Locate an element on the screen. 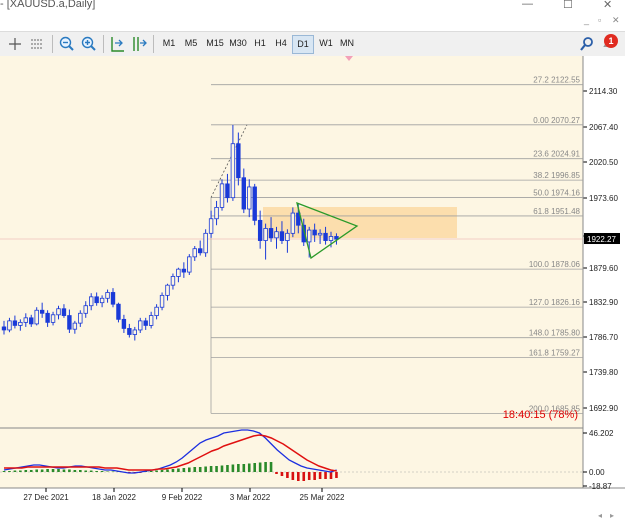 This screenshot has height=525, width=625. indicator-axis-label: 0.00 is located at coordinates (597, 472).